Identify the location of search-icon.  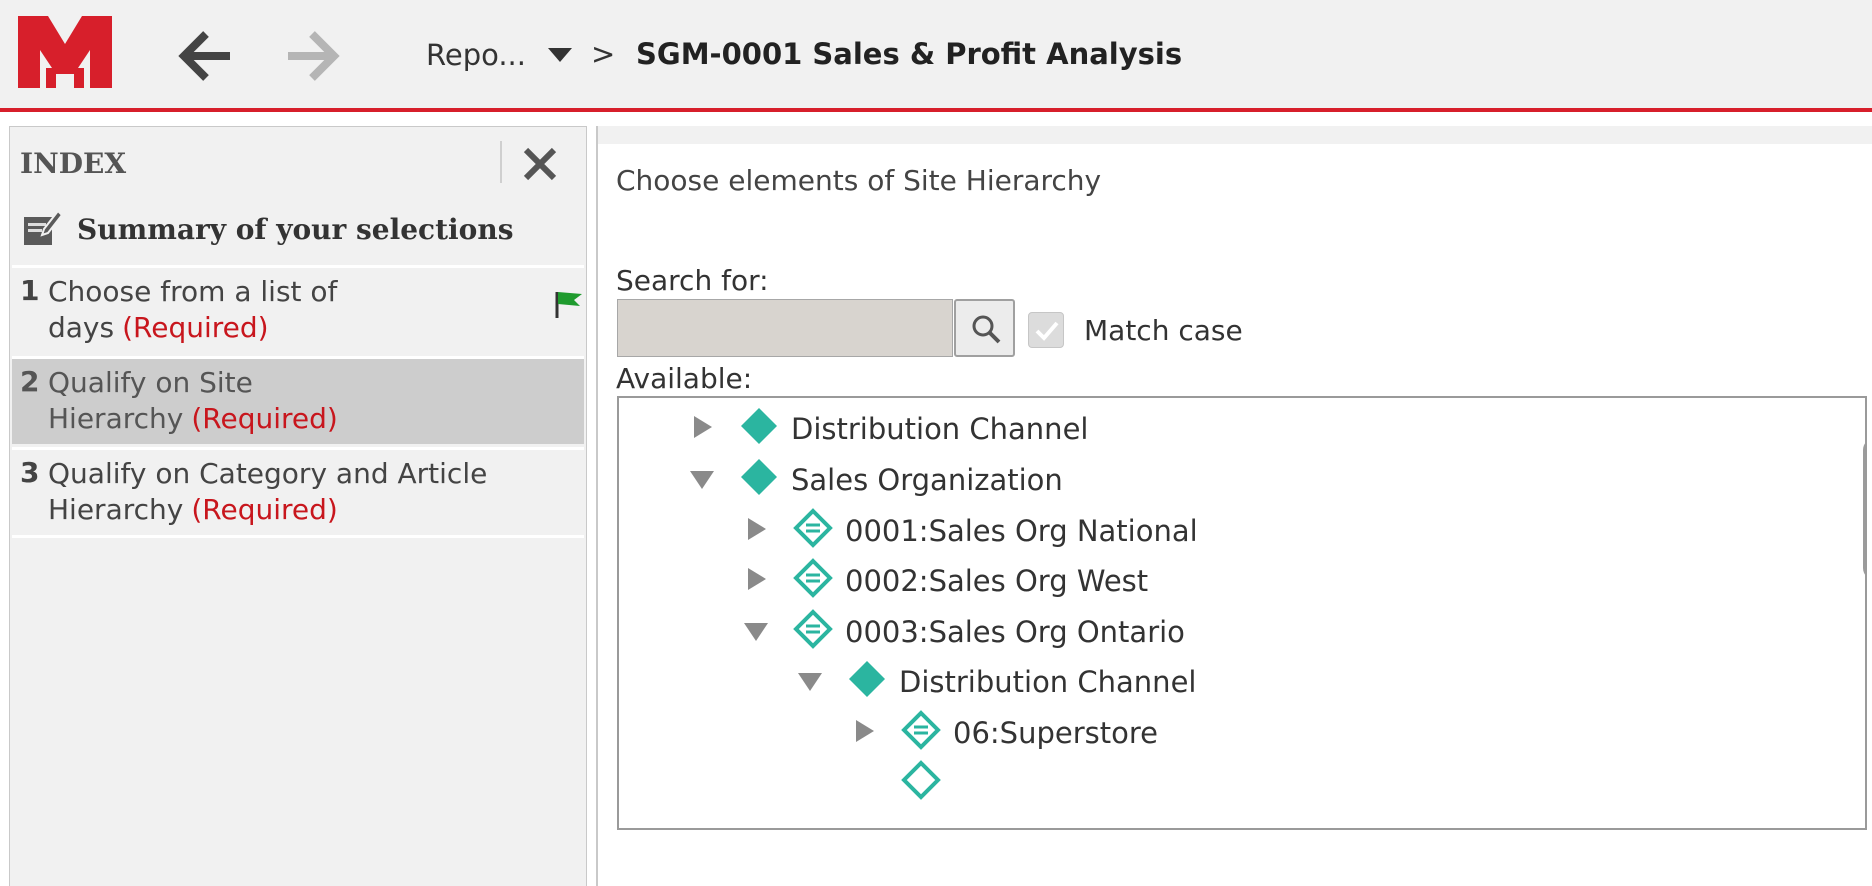
(986, 329).